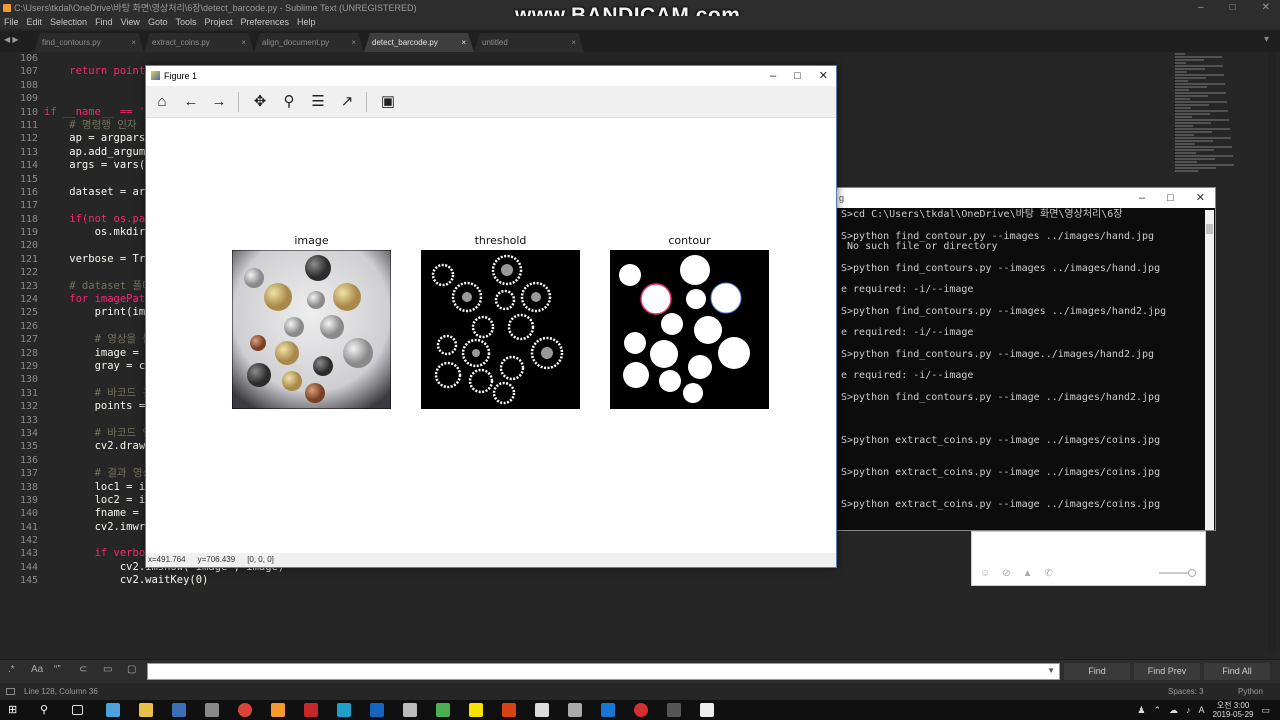  Describe the element at coordinates (1272, 352) in the screenshot. I see `editor-scrollbar` at that location.